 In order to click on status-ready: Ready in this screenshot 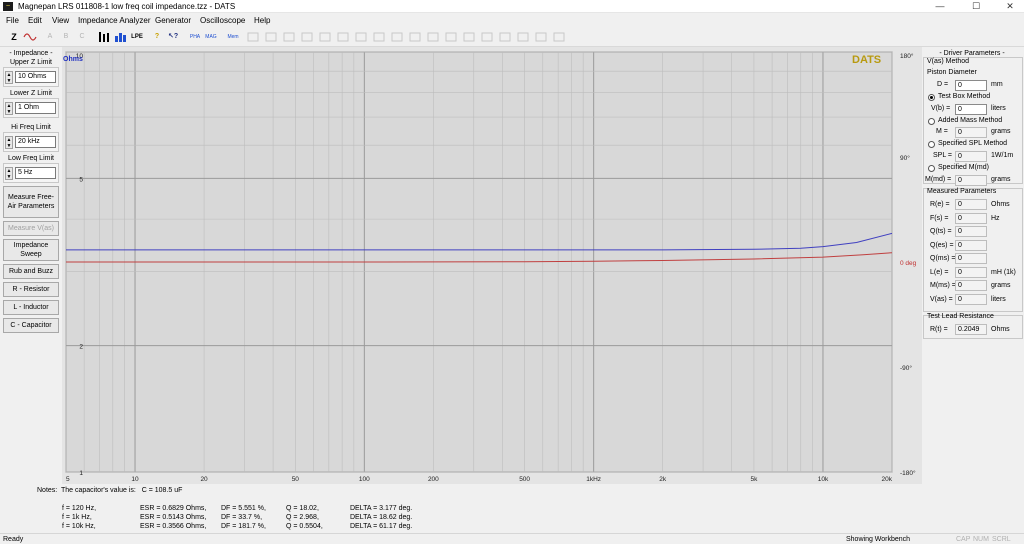, I will do `click(13, 539)`.